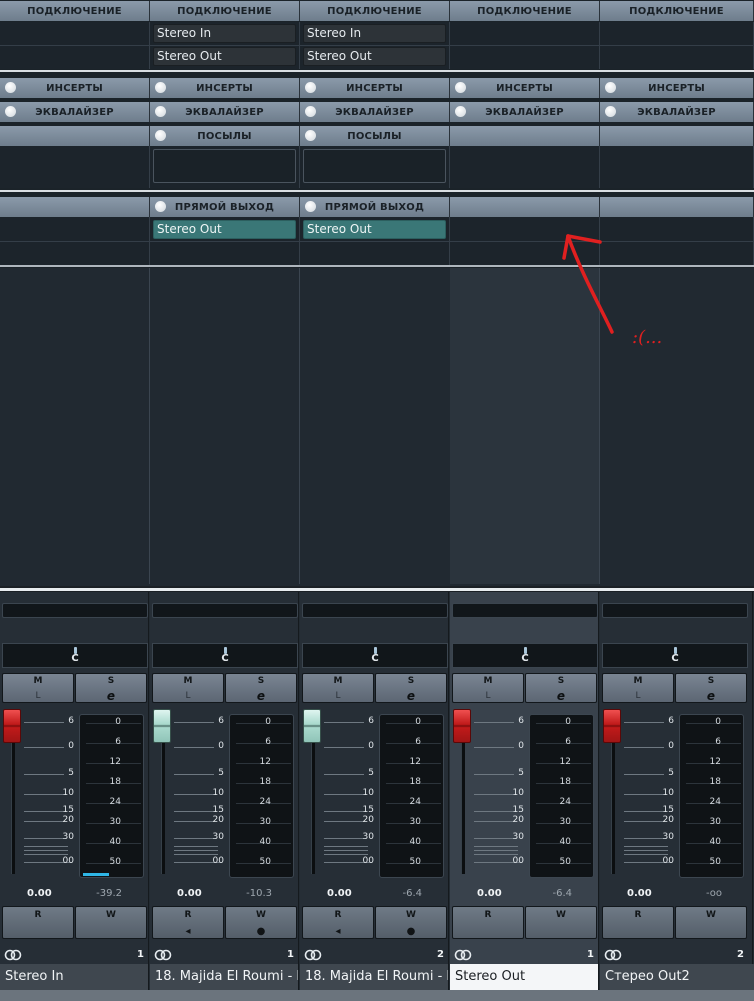 This screenshot has height=1001, width=754. Describe the element at coordinates (525, 11) in the screenshot. I see `connection-header-4: ПОДКЛЮЧЕНИЕ` at that location.